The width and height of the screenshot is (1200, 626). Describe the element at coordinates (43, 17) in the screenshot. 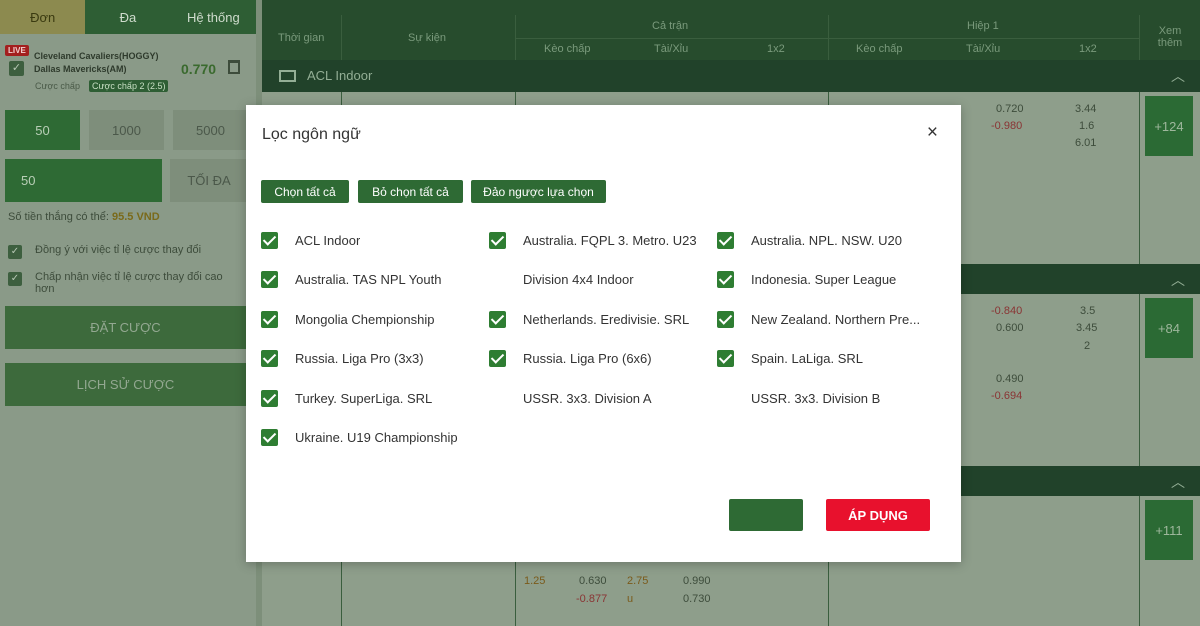

I see `tab-single: Đơn` at that location.